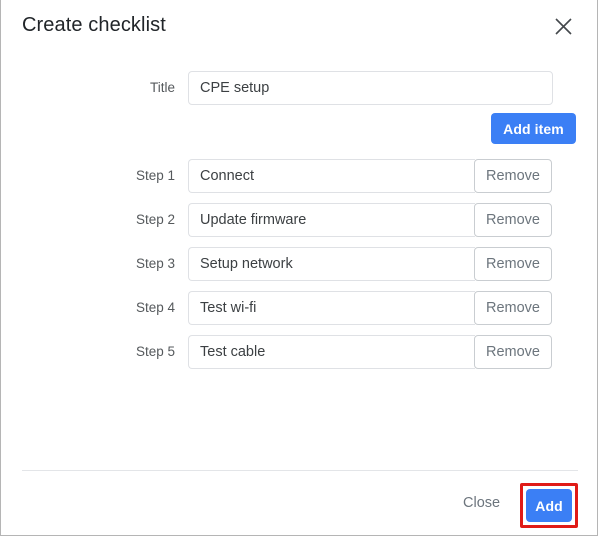  What do you see at coordinates (533, 128) in the screenshot?
I see `add-item-button: Add item` at bounding box center [533, 128].